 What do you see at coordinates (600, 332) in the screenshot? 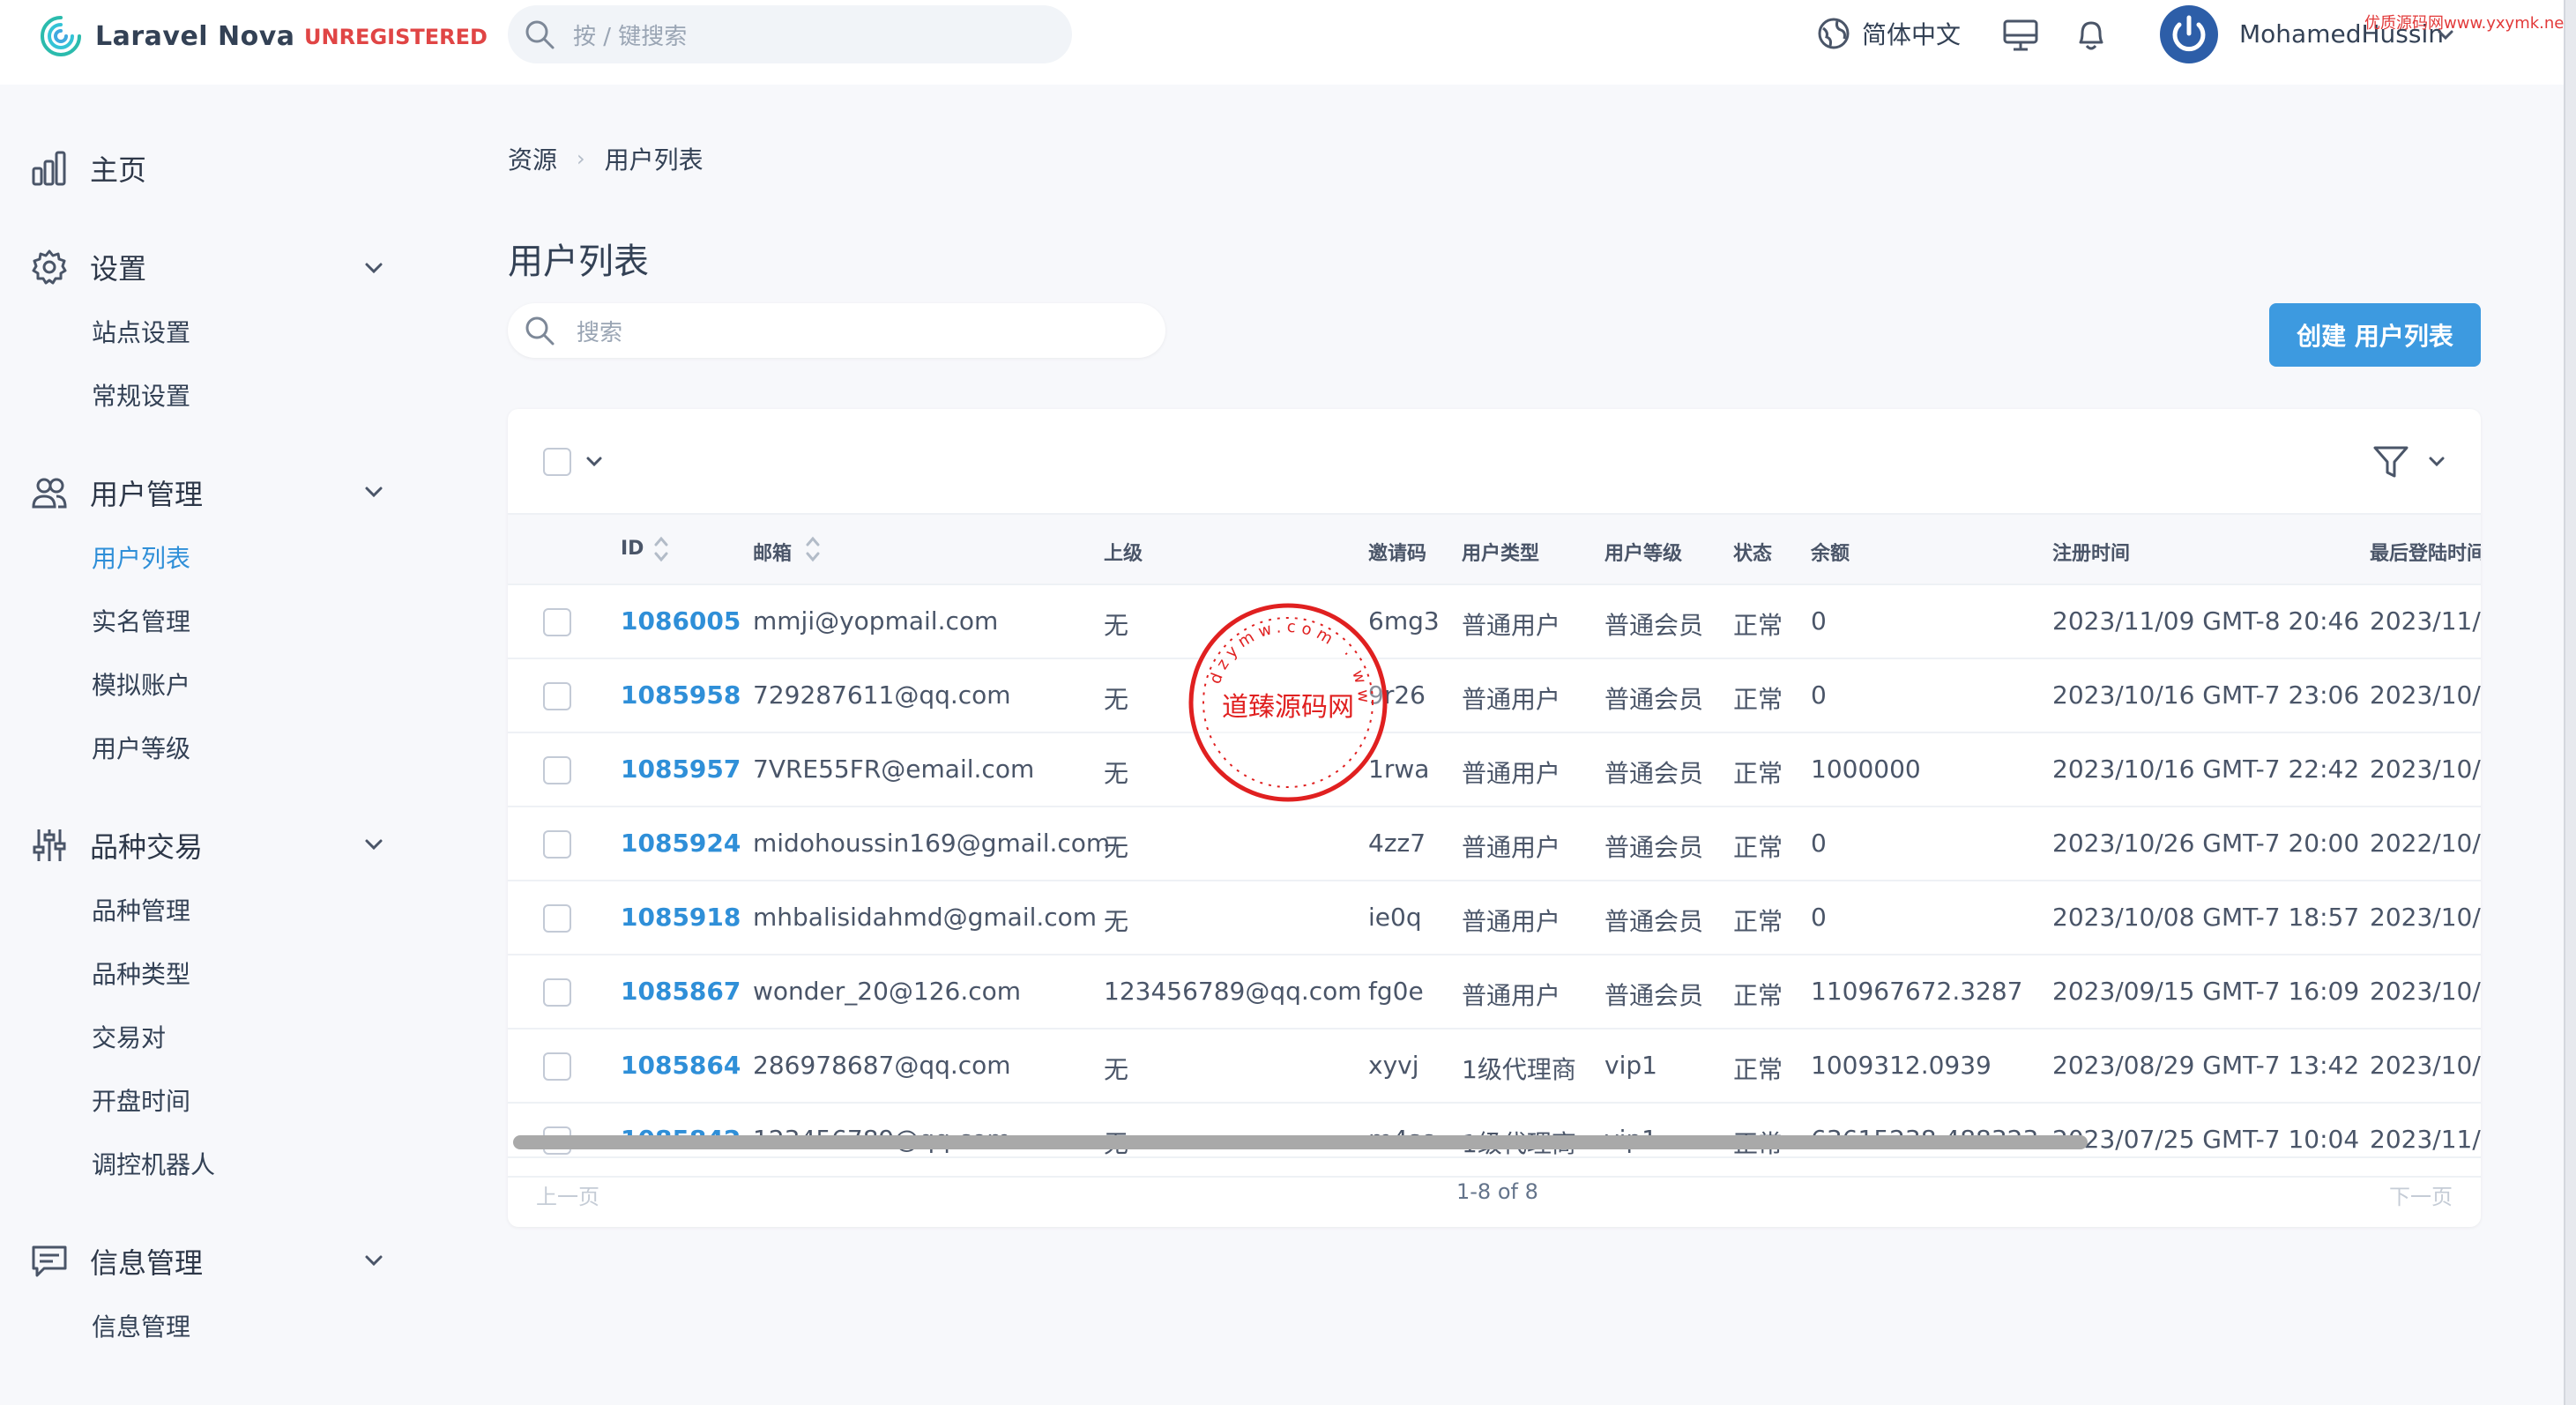
I see `resource-search-placeholder: 搜索` at bounding box center [600, 332].